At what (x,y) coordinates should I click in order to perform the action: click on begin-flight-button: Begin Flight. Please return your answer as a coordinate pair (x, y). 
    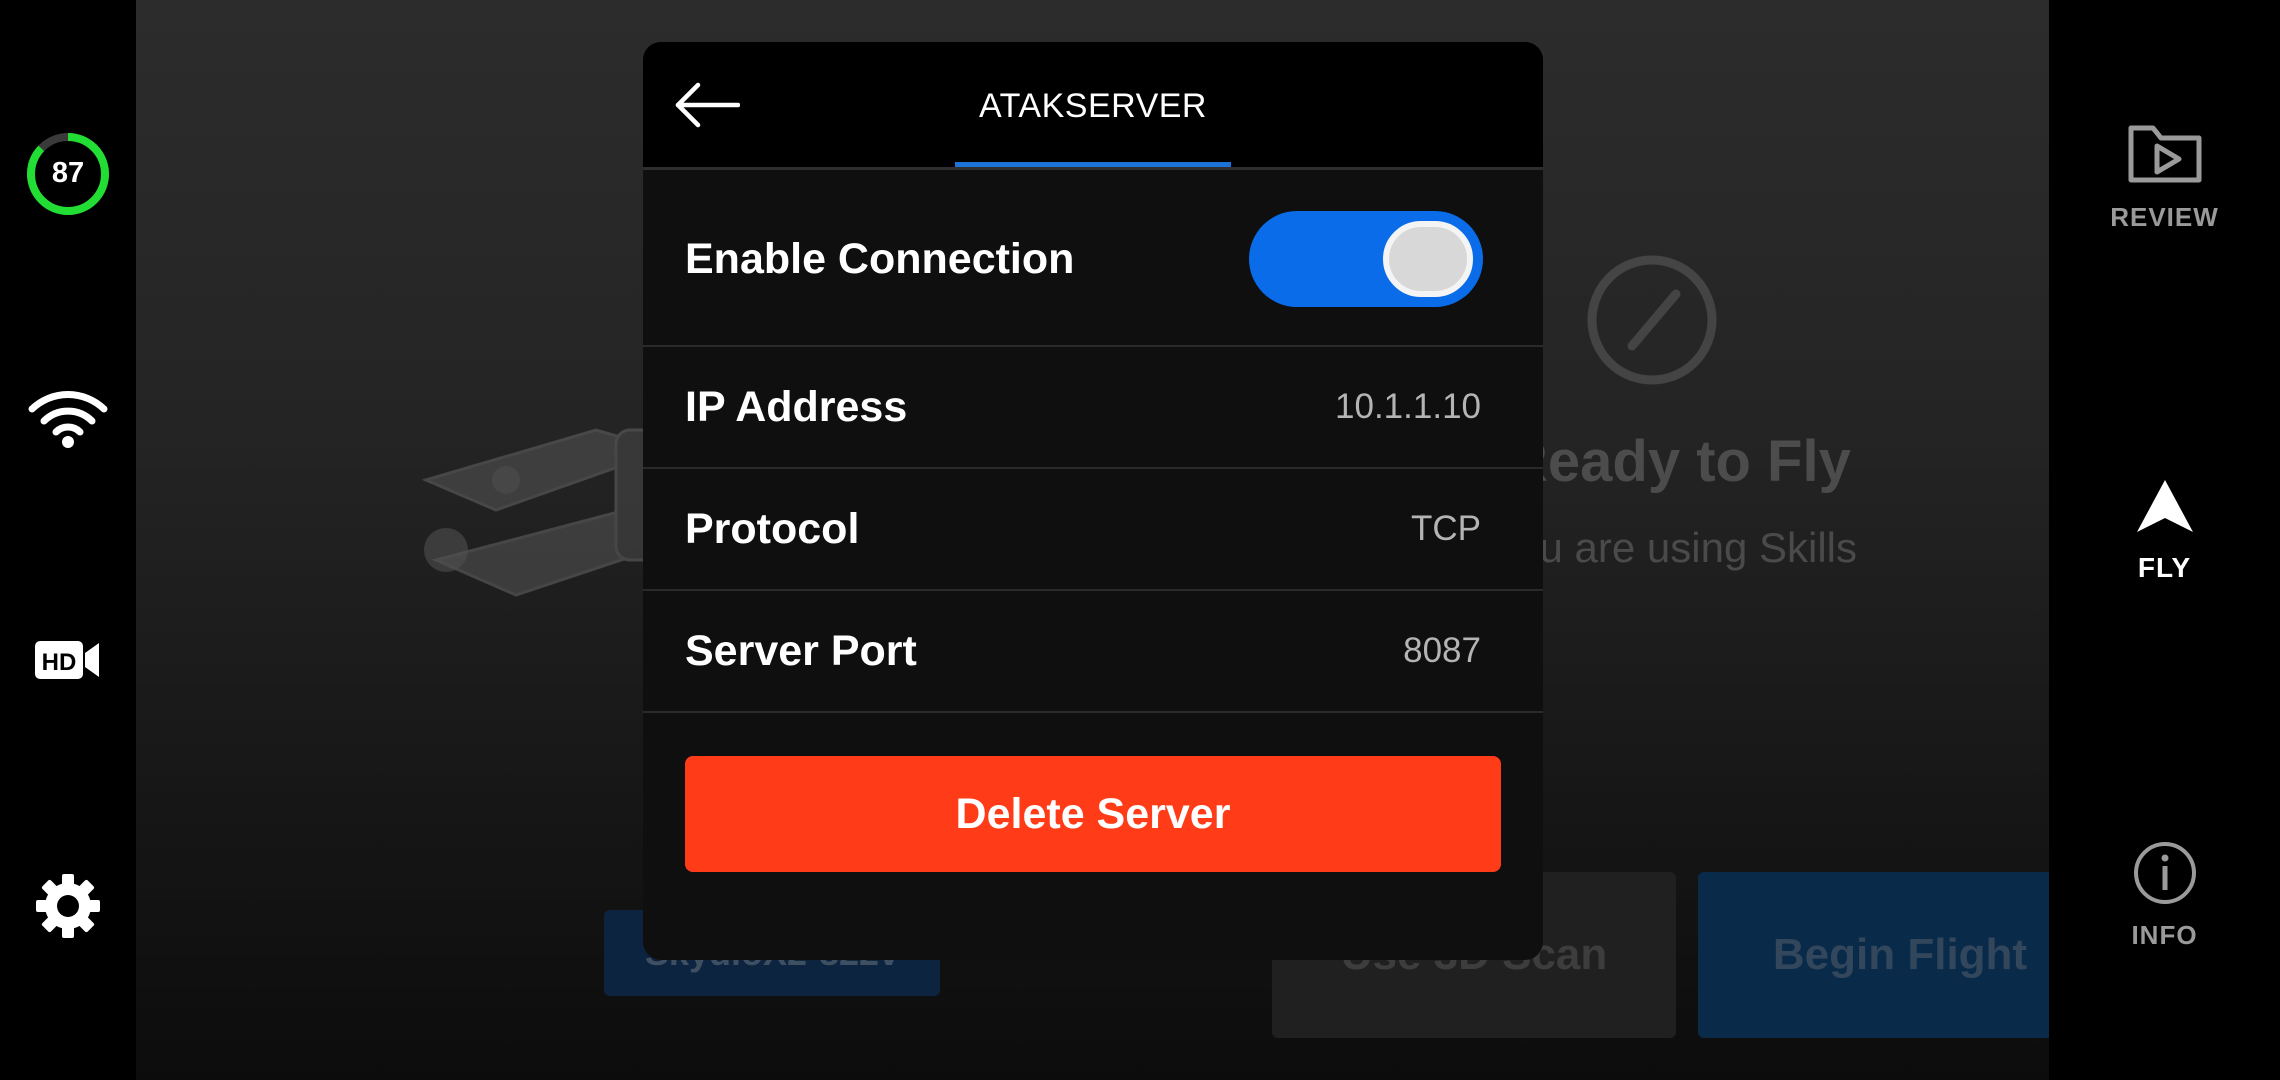
    Looking at the image, I should click on (1900, 955).